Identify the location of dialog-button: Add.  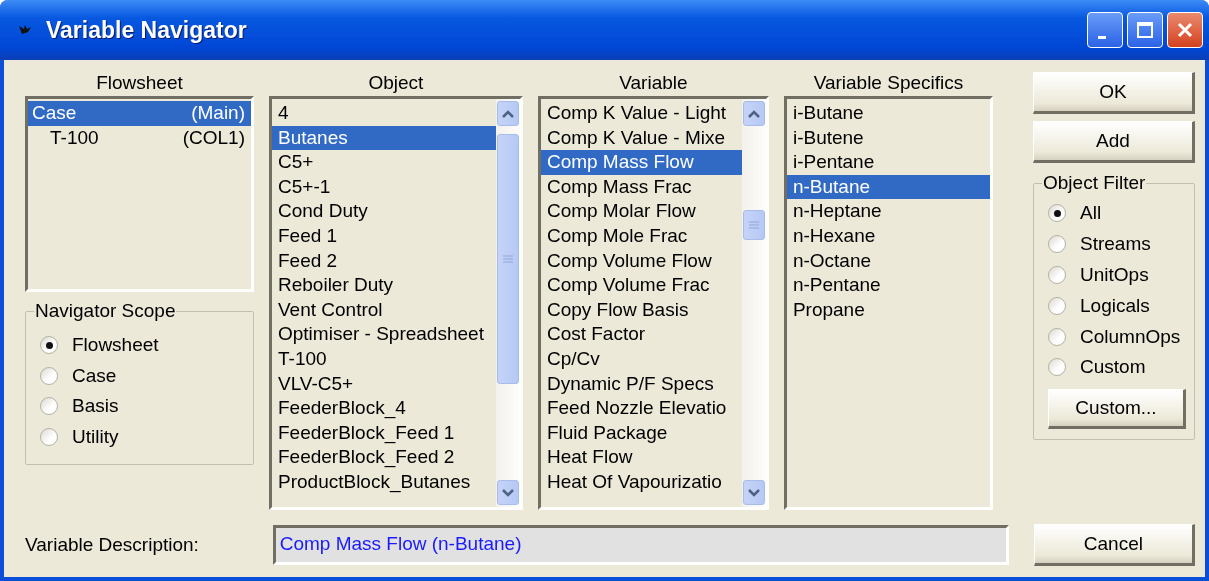
(1114, 142).